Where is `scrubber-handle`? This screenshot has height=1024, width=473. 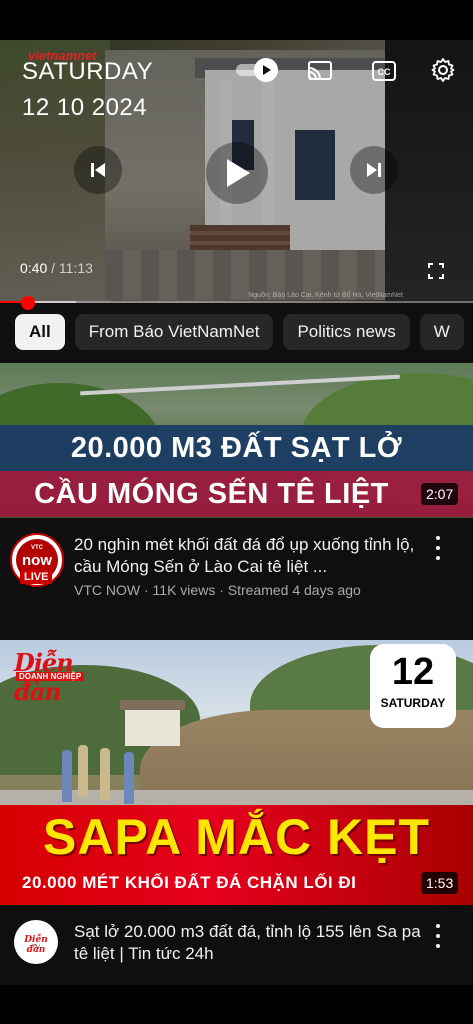
scrubber-handle is located at coordinates (27, 303).